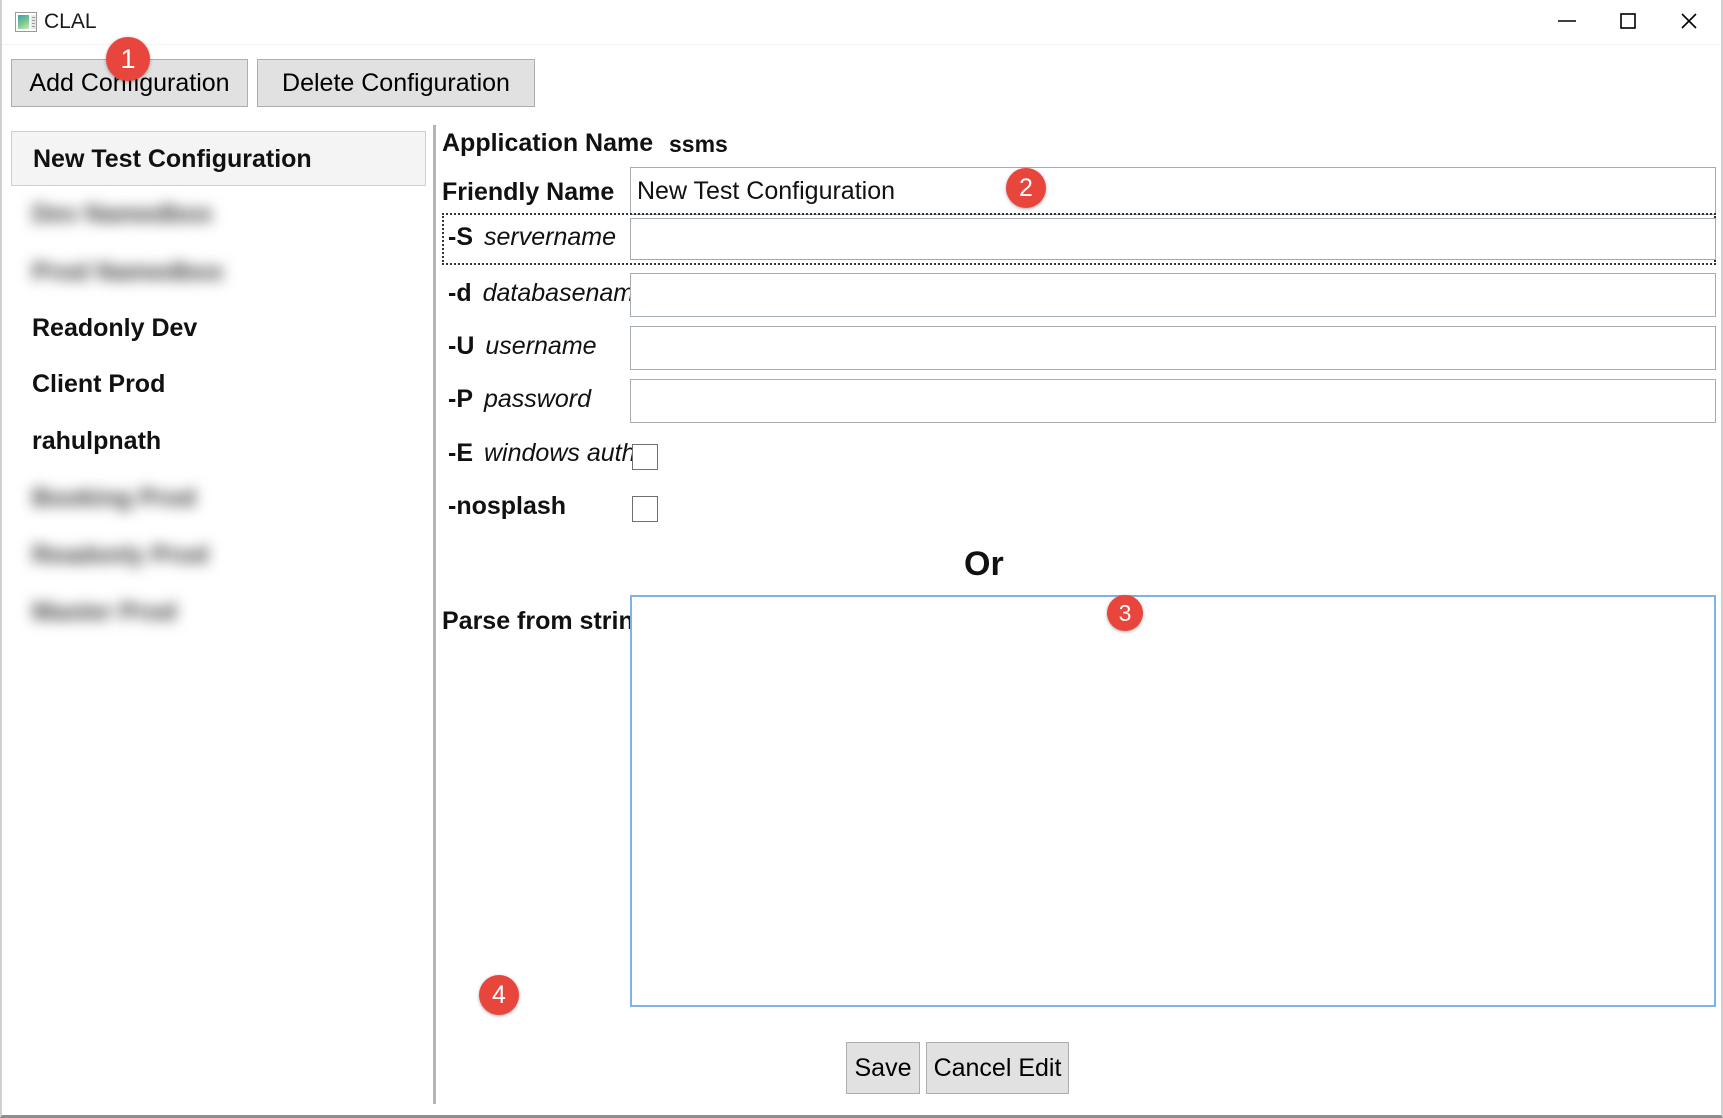 The height and width of the screenshot is (1118, 1723). I want to click on windows-auth-arg: windows auth, so click(560, 453).